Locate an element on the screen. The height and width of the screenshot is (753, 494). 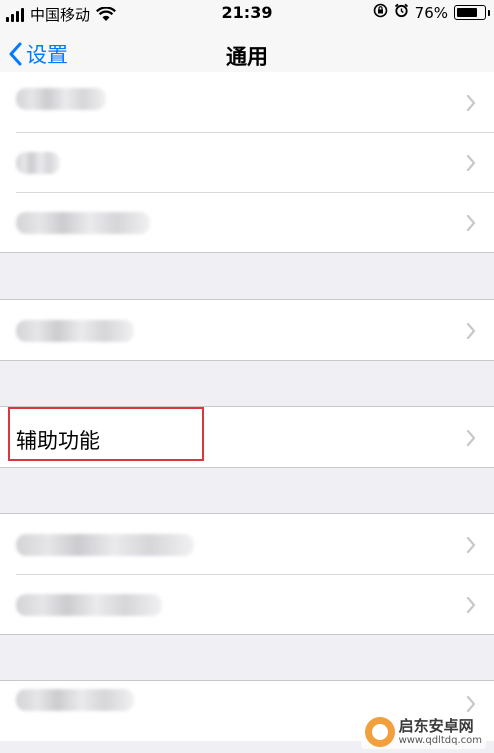
accessibility-label: 辅助功能 is located at coordinates (58, 441).